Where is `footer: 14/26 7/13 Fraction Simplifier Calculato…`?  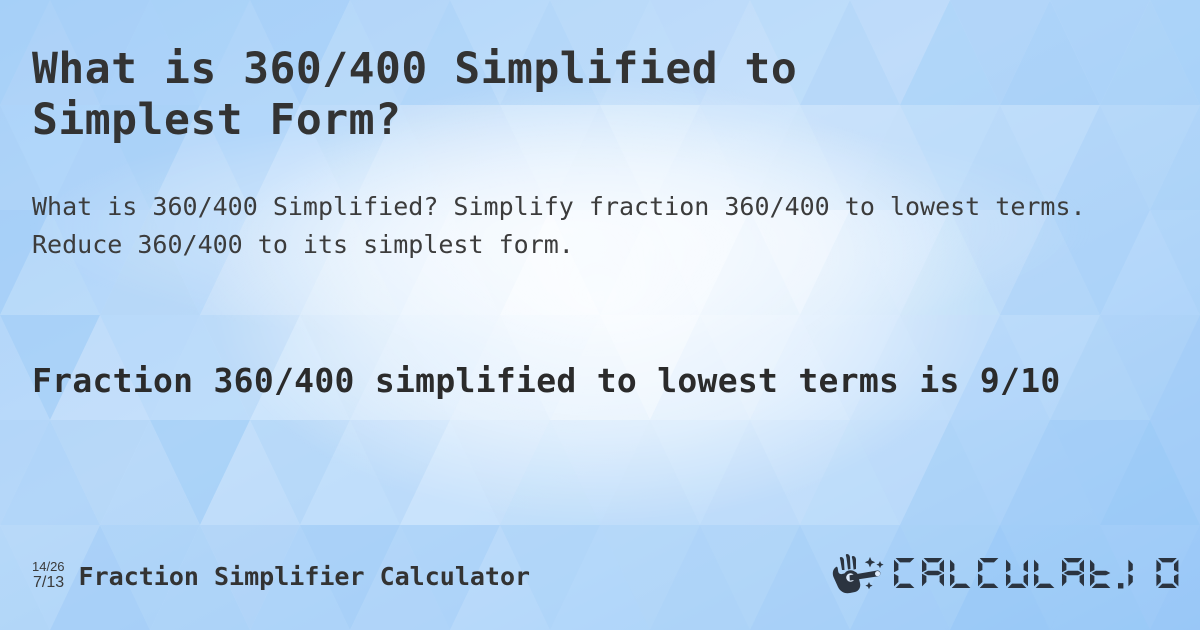
footer: 14/26 7/13 Fraction Simplifier Calculato… is located at coordinates (609, 576).